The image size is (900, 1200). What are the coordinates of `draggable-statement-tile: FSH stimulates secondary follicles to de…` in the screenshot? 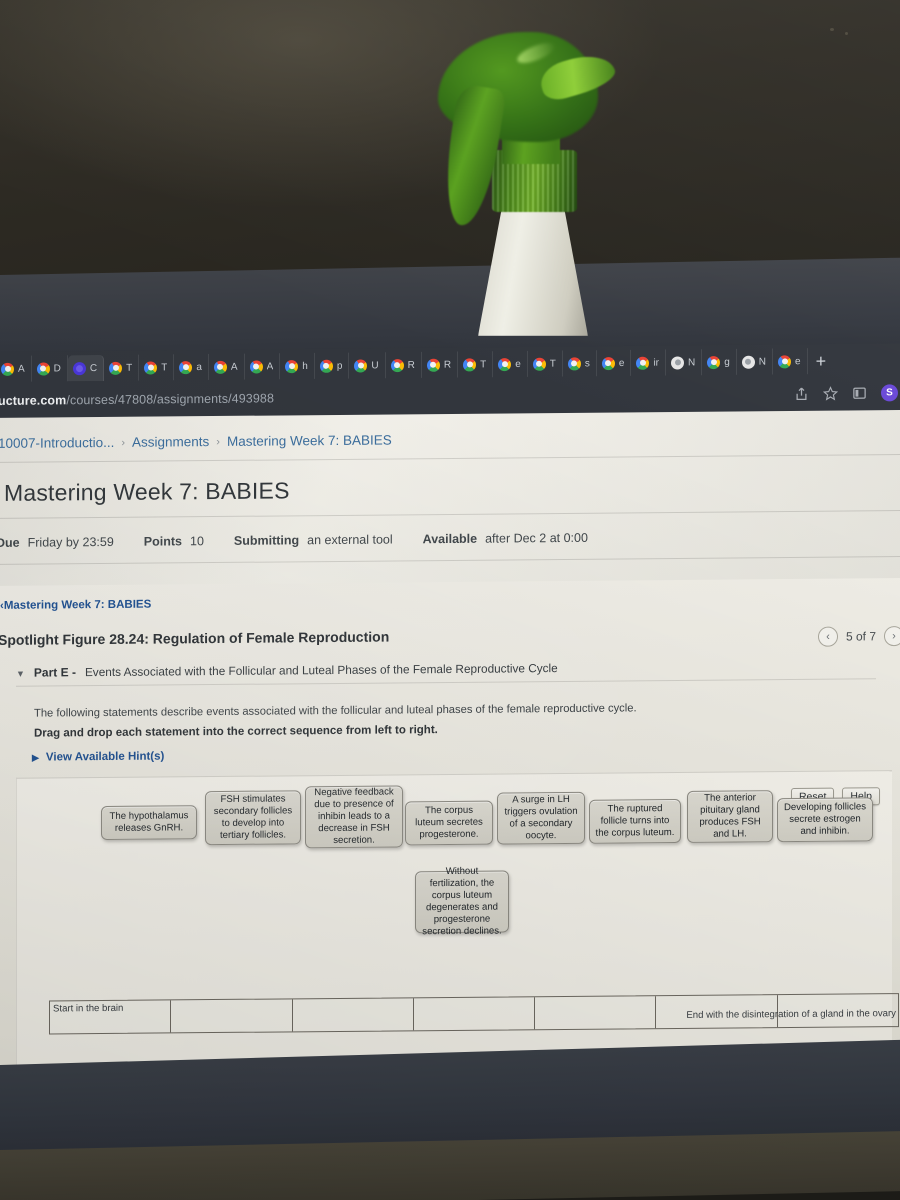 It's located at (253, 818).